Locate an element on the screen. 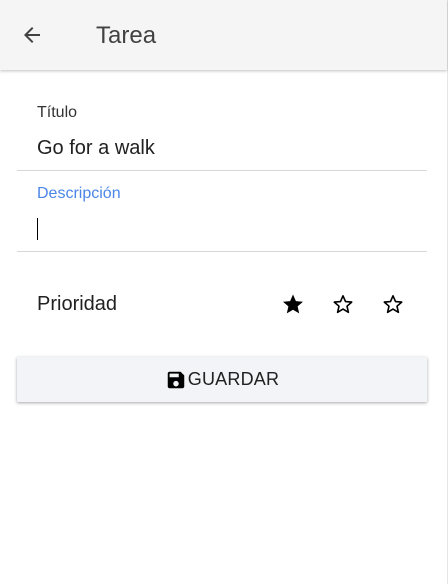 The width and height of the screenshot is (448, 584). description-field-label: Descripción is located at coordinates (79, 193).